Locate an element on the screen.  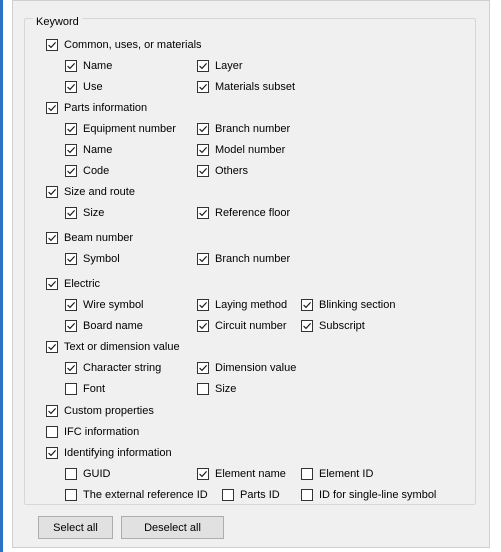
checkbox-label: ID for single-line symbol is located at coordinates (378, 495).